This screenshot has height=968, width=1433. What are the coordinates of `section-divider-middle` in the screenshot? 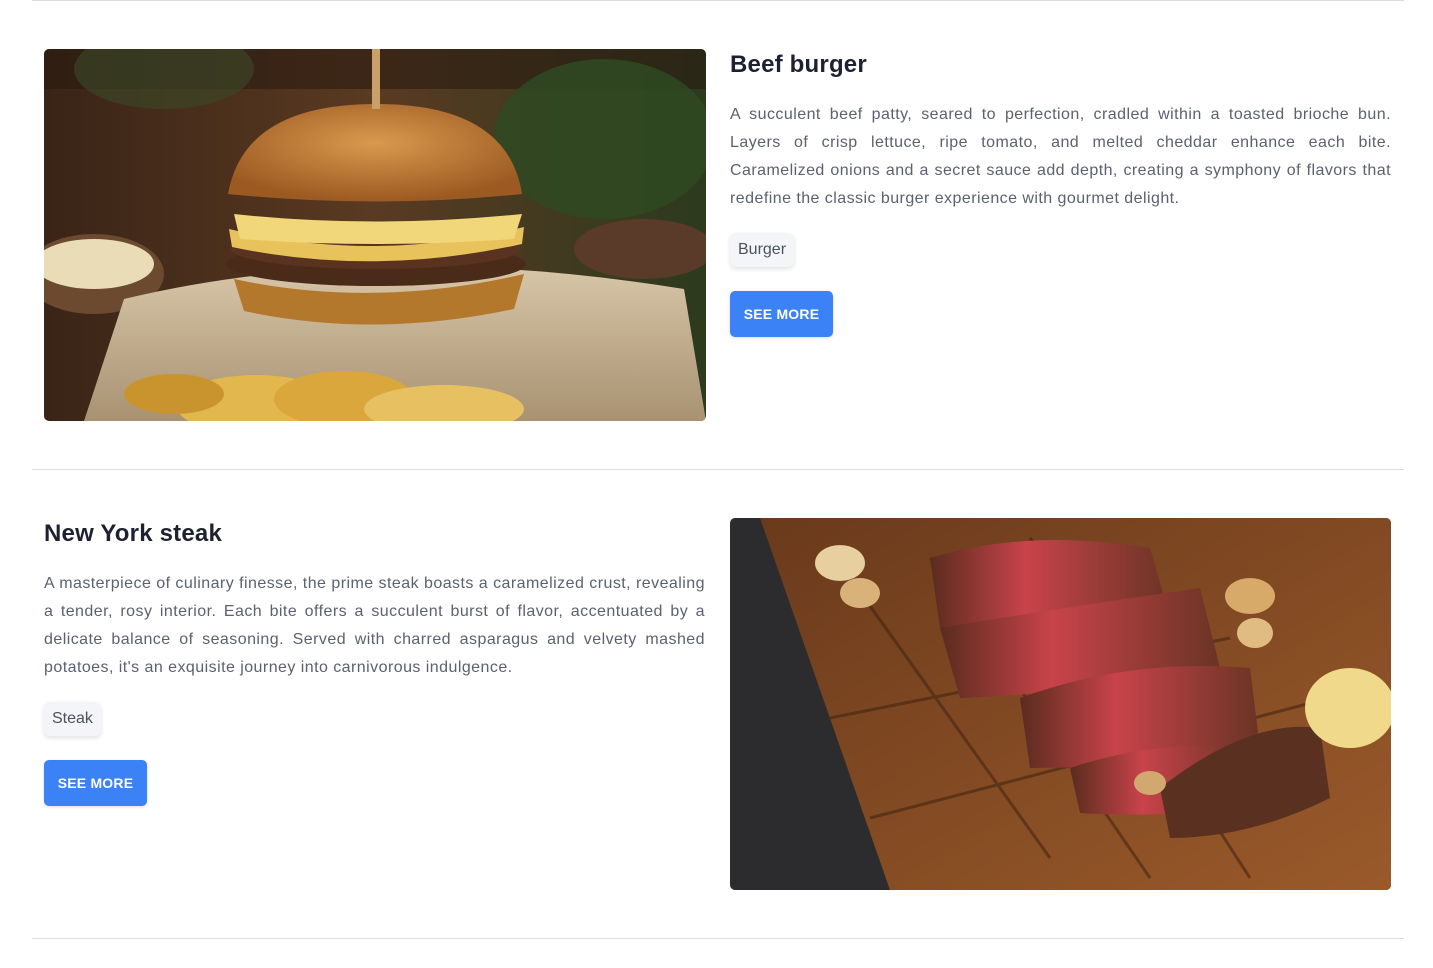 It's located at (718, 469).